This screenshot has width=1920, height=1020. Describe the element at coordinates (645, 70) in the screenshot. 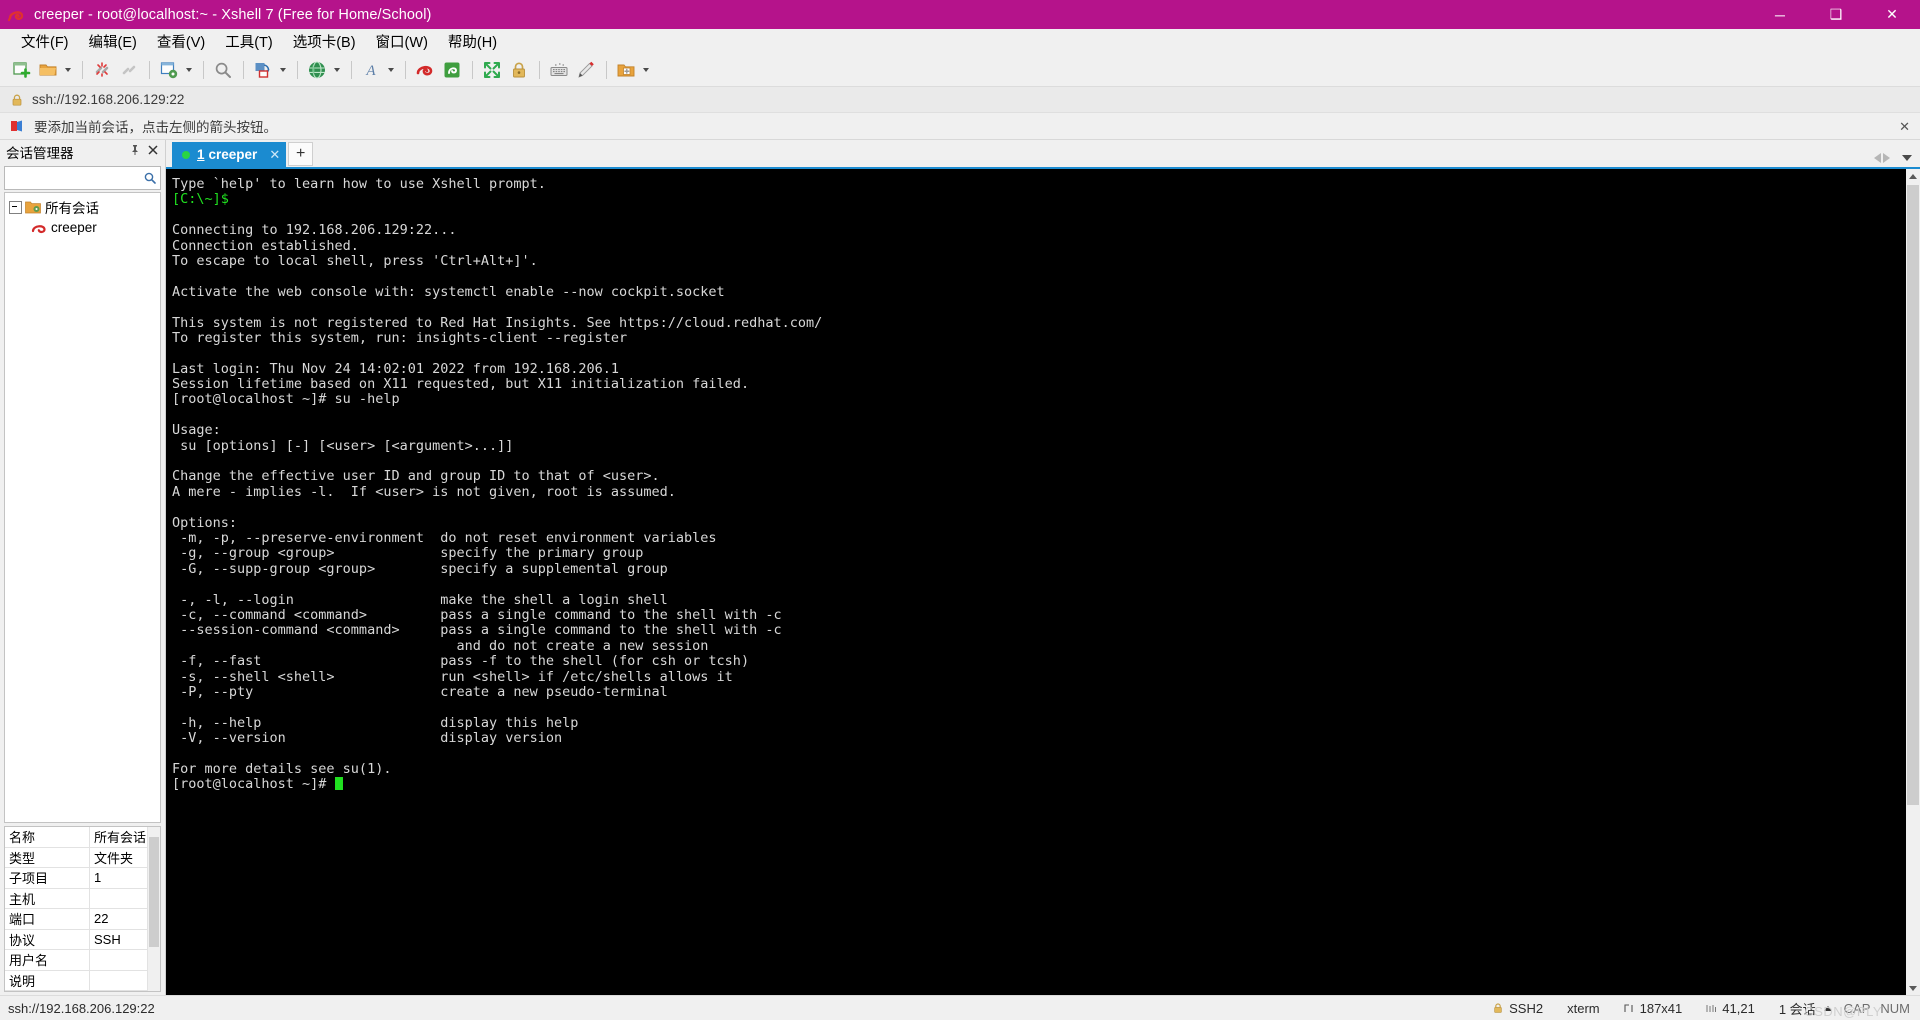

I see `add-folder-dropdown-icon` at that location.